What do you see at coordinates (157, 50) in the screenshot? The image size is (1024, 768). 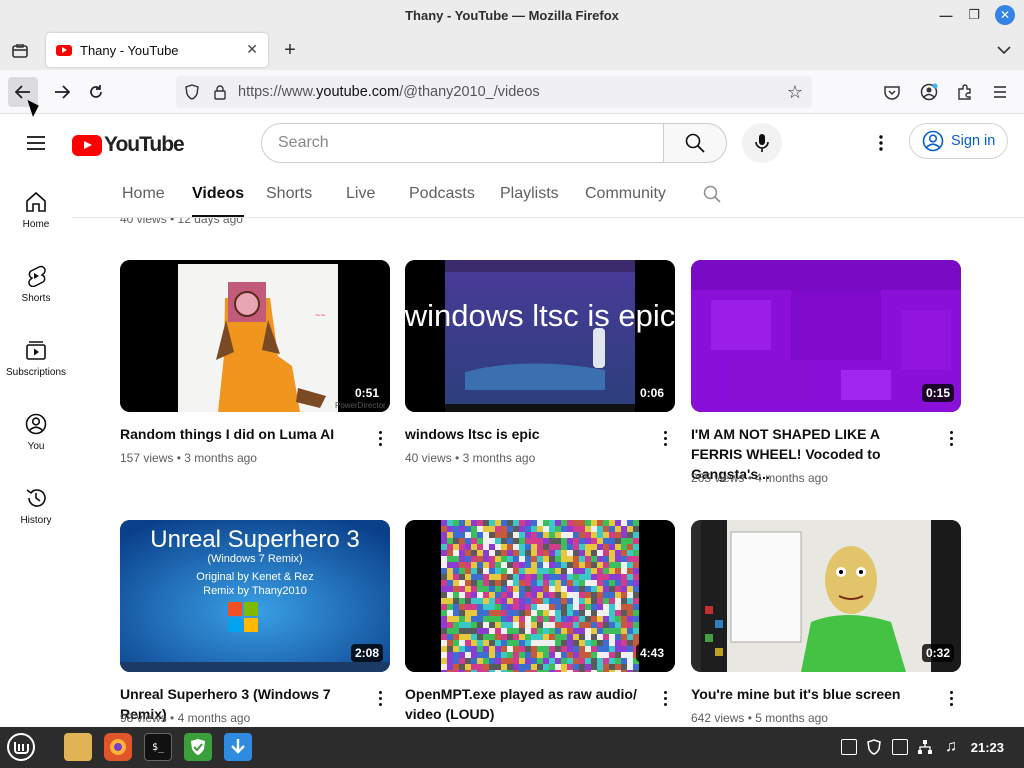 I see `browser-tab-active: Thany - YouTube ✕` at bounding box center [157, 50].